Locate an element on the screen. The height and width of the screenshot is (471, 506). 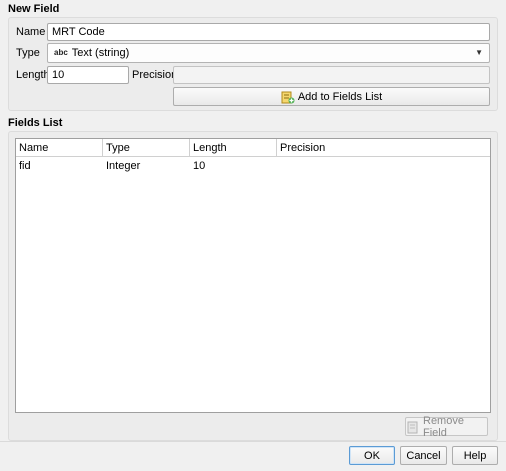
remove-field-button: Remove Field is located at coordinates (446, 426).